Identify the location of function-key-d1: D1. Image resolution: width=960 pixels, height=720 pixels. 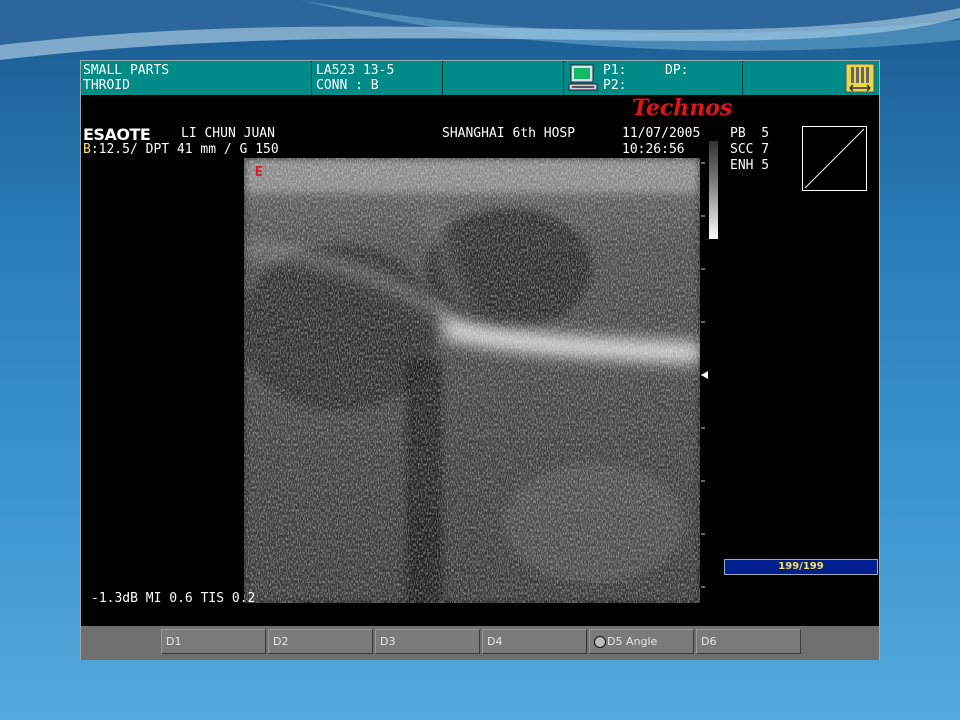
(213, 641).